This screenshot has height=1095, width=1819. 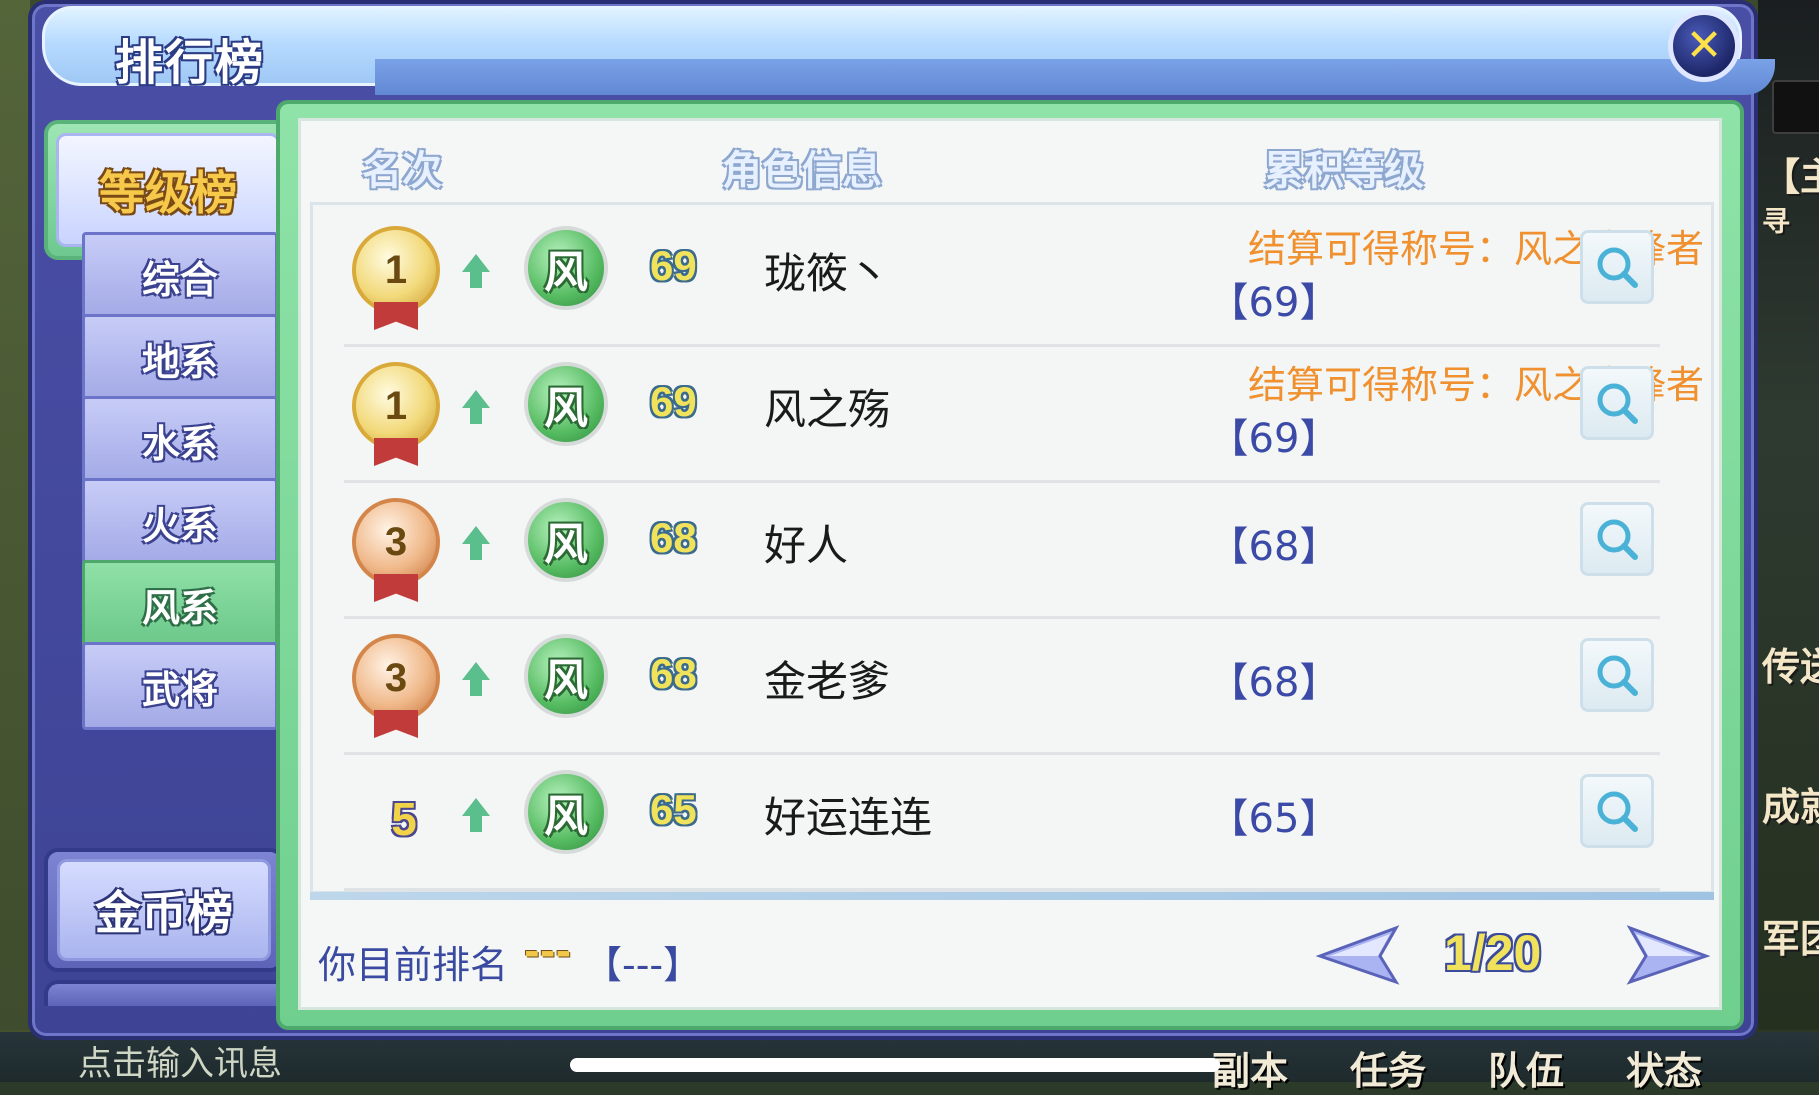 I want to click on bottom-button-team: 队伍, so click(x=1526, y=1067).